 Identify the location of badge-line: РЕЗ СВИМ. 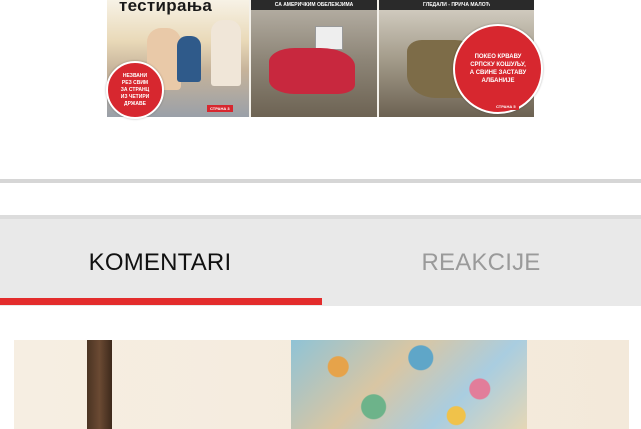
(135, 82).